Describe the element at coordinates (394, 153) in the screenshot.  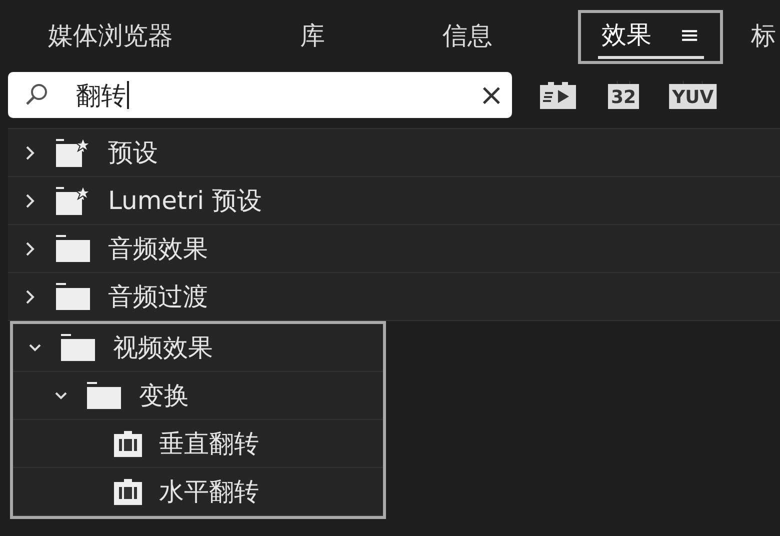
I see `tree-item: 预设` at that location.